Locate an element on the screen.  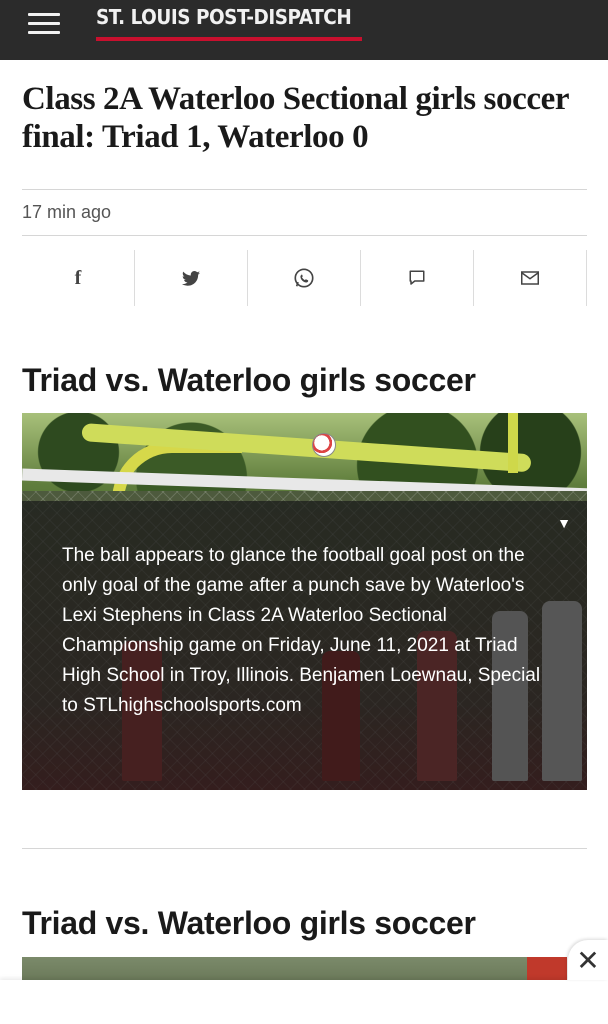
share-email-button is located at coordinates (530, 278).